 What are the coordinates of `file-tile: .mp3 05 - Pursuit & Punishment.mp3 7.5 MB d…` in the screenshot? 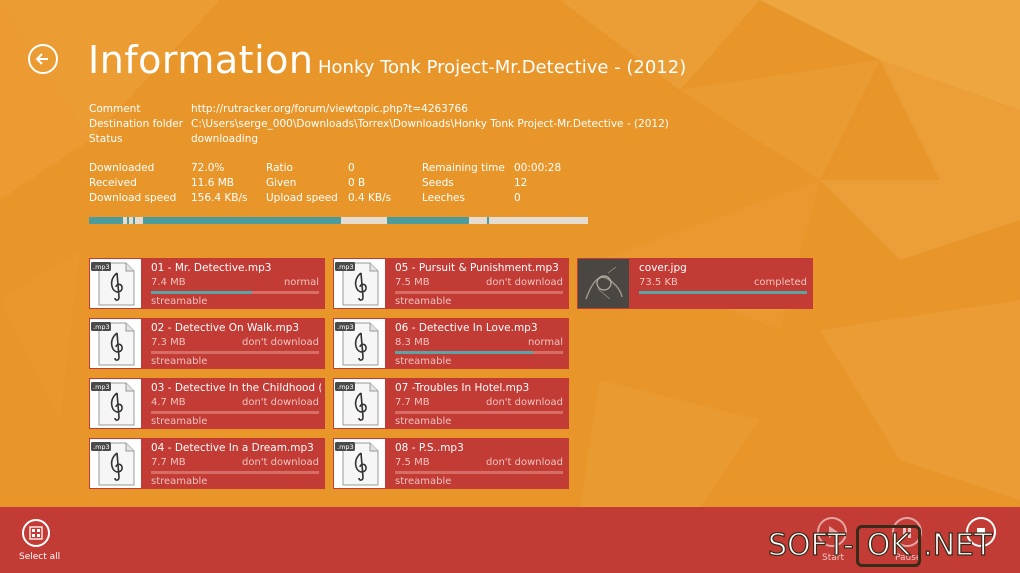 It's located at (451, 283).